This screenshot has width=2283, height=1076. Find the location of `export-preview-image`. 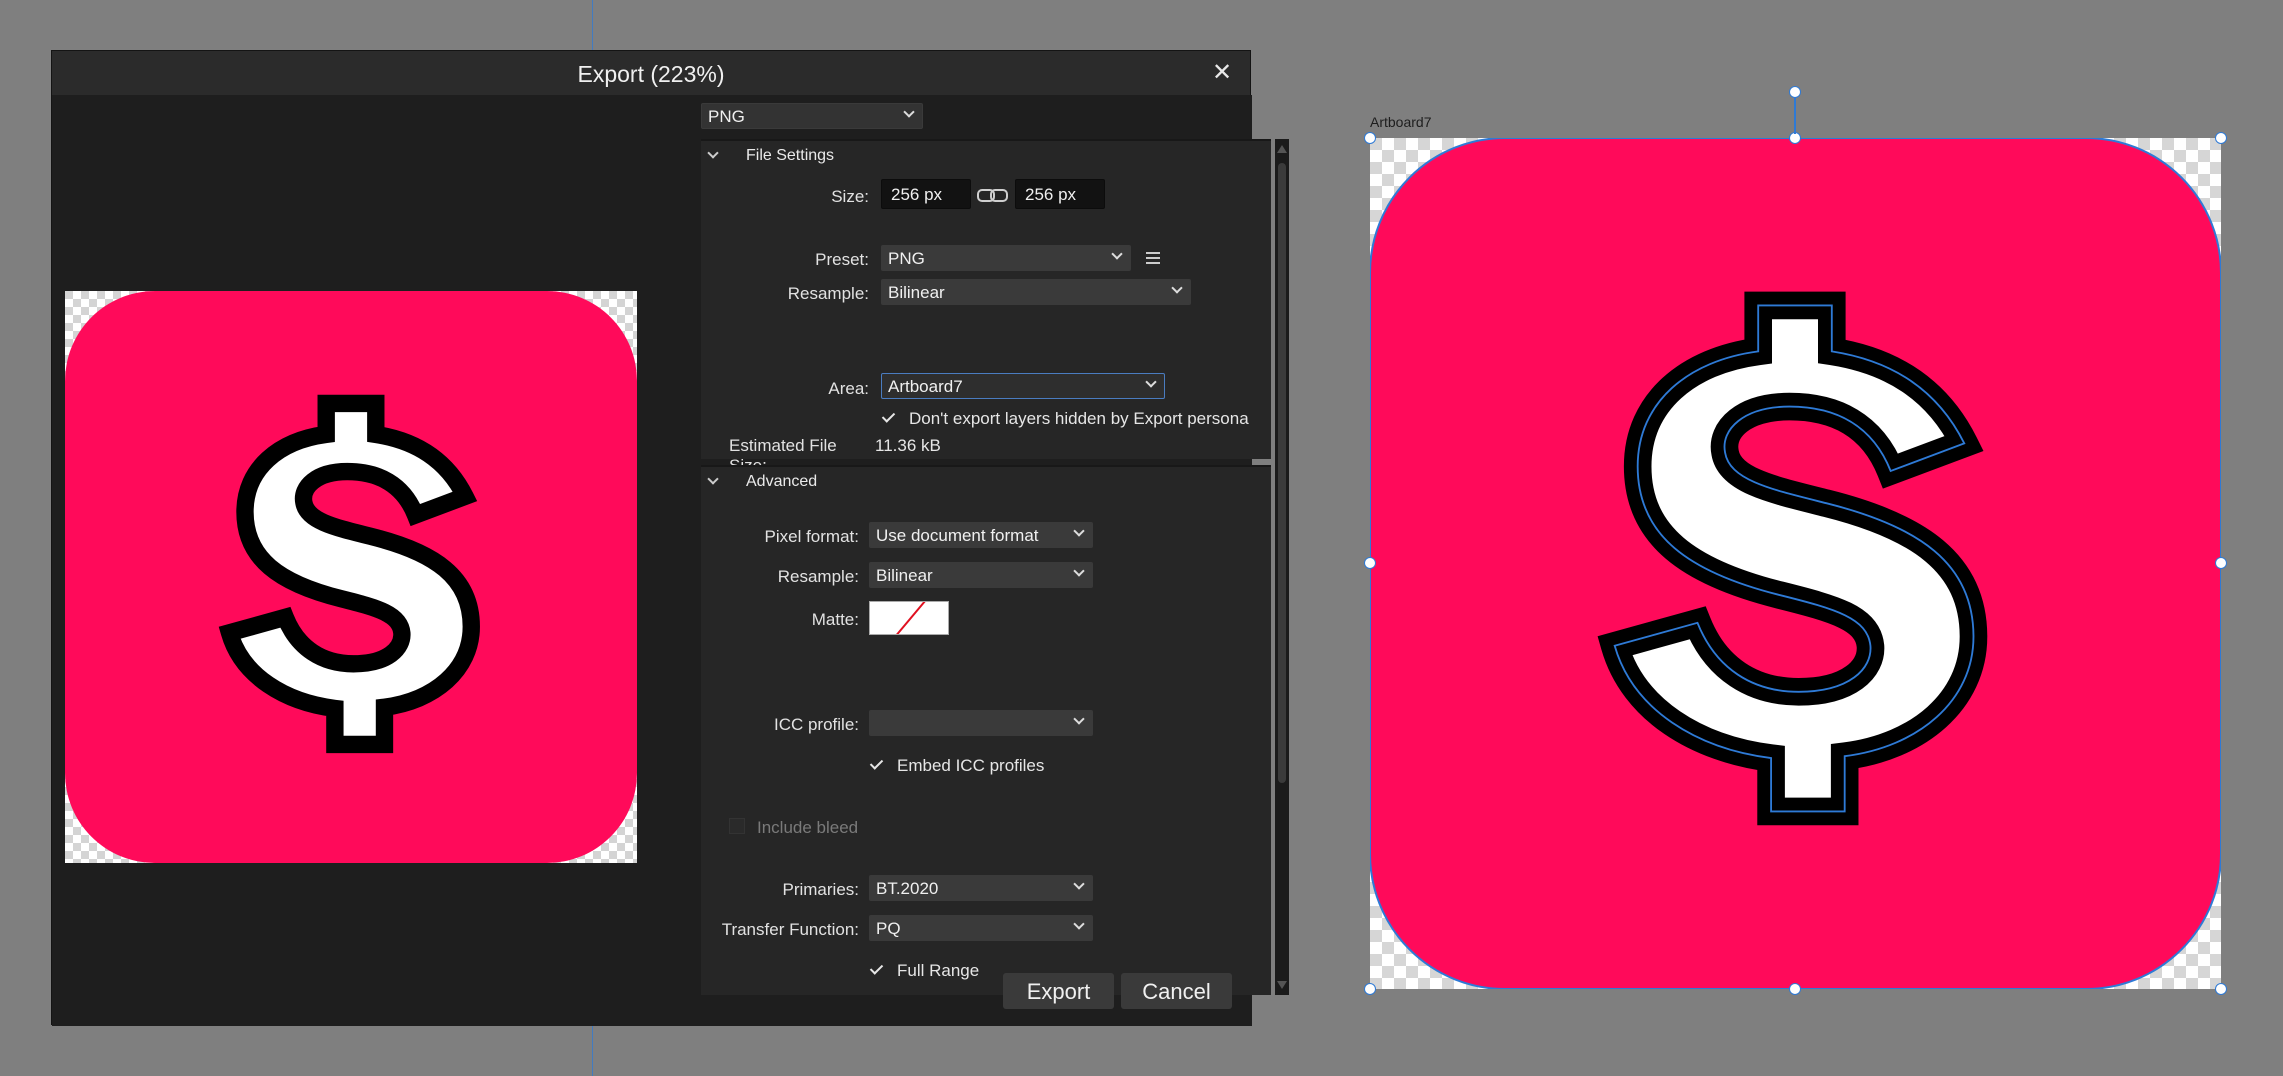

export-preview-image is located at coordinates (351, 577).